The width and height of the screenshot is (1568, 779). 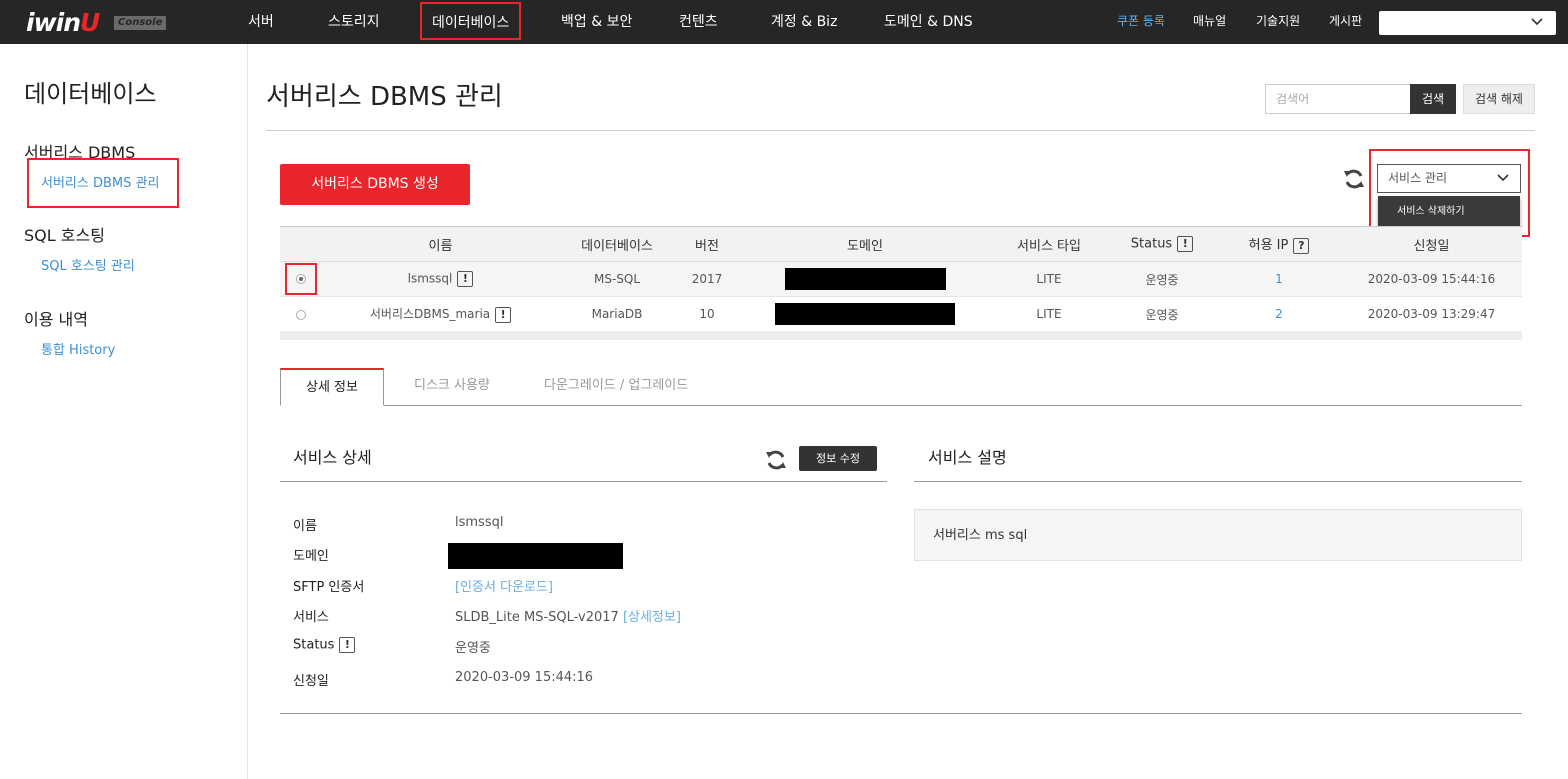 What do you see at coordinates (384, 97) in the screenshot?
I see `page-title: 서버리스 DBMS 관리` at bounding box center [384, 97].